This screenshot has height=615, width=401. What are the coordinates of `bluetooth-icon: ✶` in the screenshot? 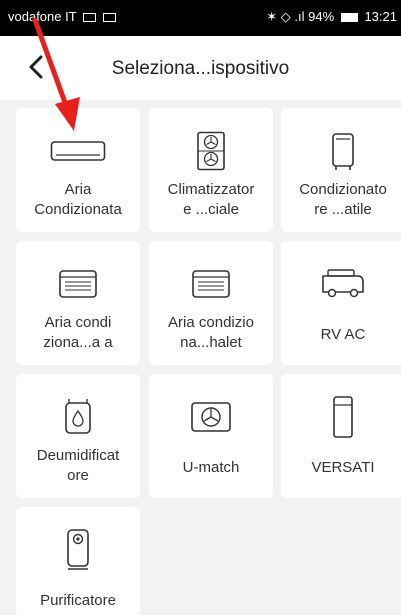 It's located at (272, 16).